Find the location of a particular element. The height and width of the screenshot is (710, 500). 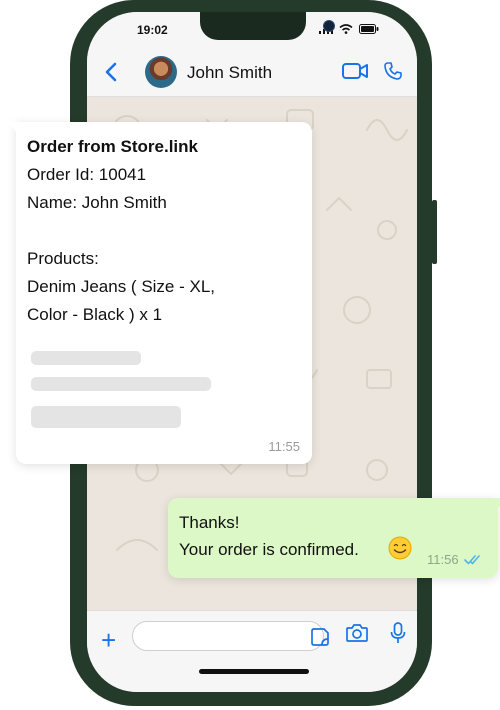

double-check-icon is located at coordinates (472, 560).